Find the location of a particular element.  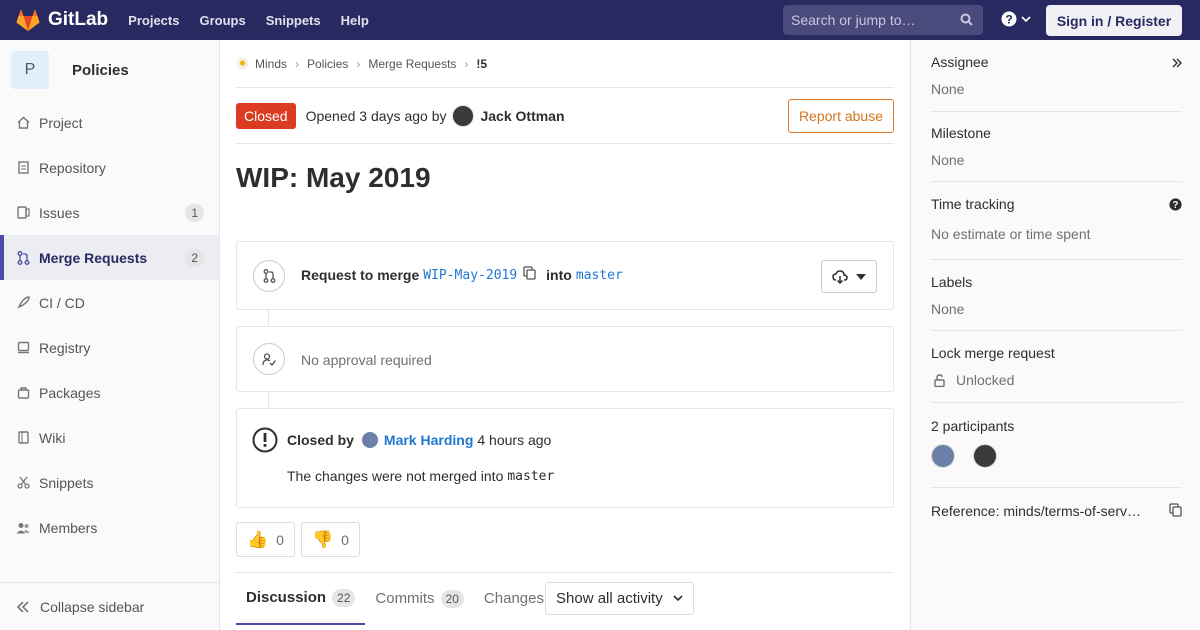

approval-icon is located at coordinates (269, 359).